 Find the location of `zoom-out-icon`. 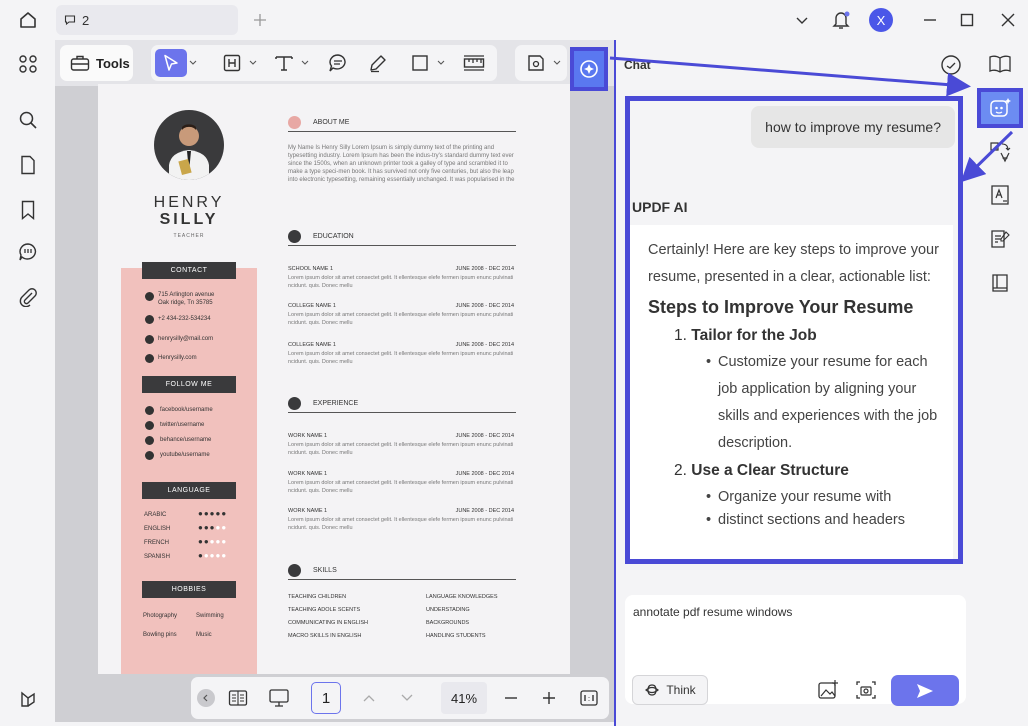

zoom-out-icon is located at coordinates (511, 698).